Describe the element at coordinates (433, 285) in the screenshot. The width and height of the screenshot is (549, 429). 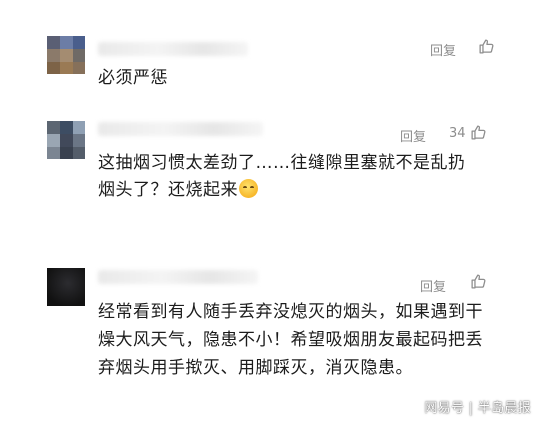
I see `reply-button: 回复` at that location.